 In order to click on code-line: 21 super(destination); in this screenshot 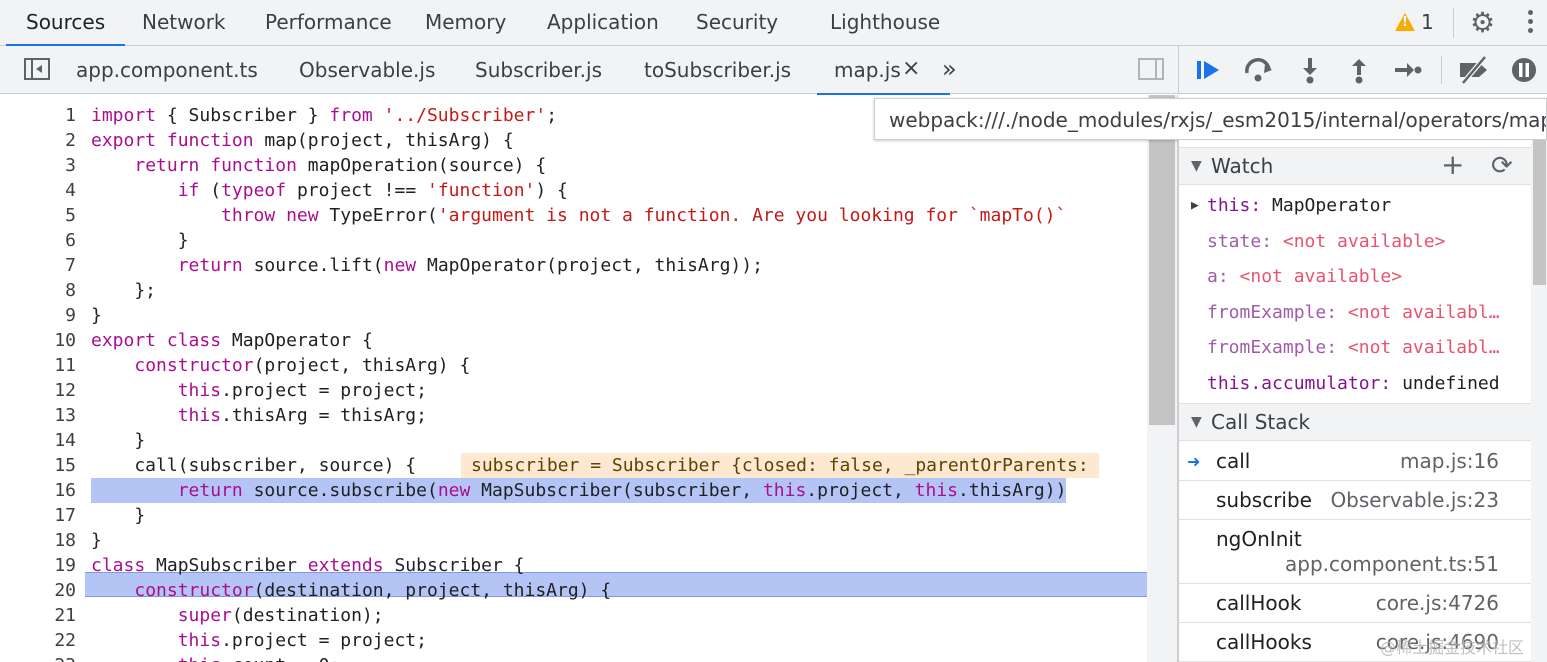, I will do `click(573, 615)`.